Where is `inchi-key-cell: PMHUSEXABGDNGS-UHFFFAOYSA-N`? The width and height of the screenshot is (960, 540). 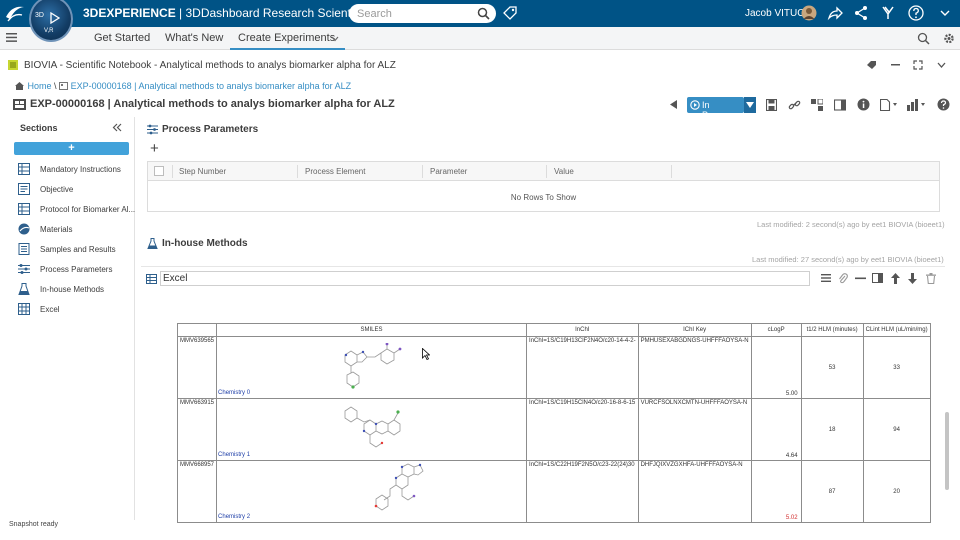
inchi-key-cell: PMHUSEXABGDNGS-UHFFFAOYSA-N is located at coordinates (694, 367).